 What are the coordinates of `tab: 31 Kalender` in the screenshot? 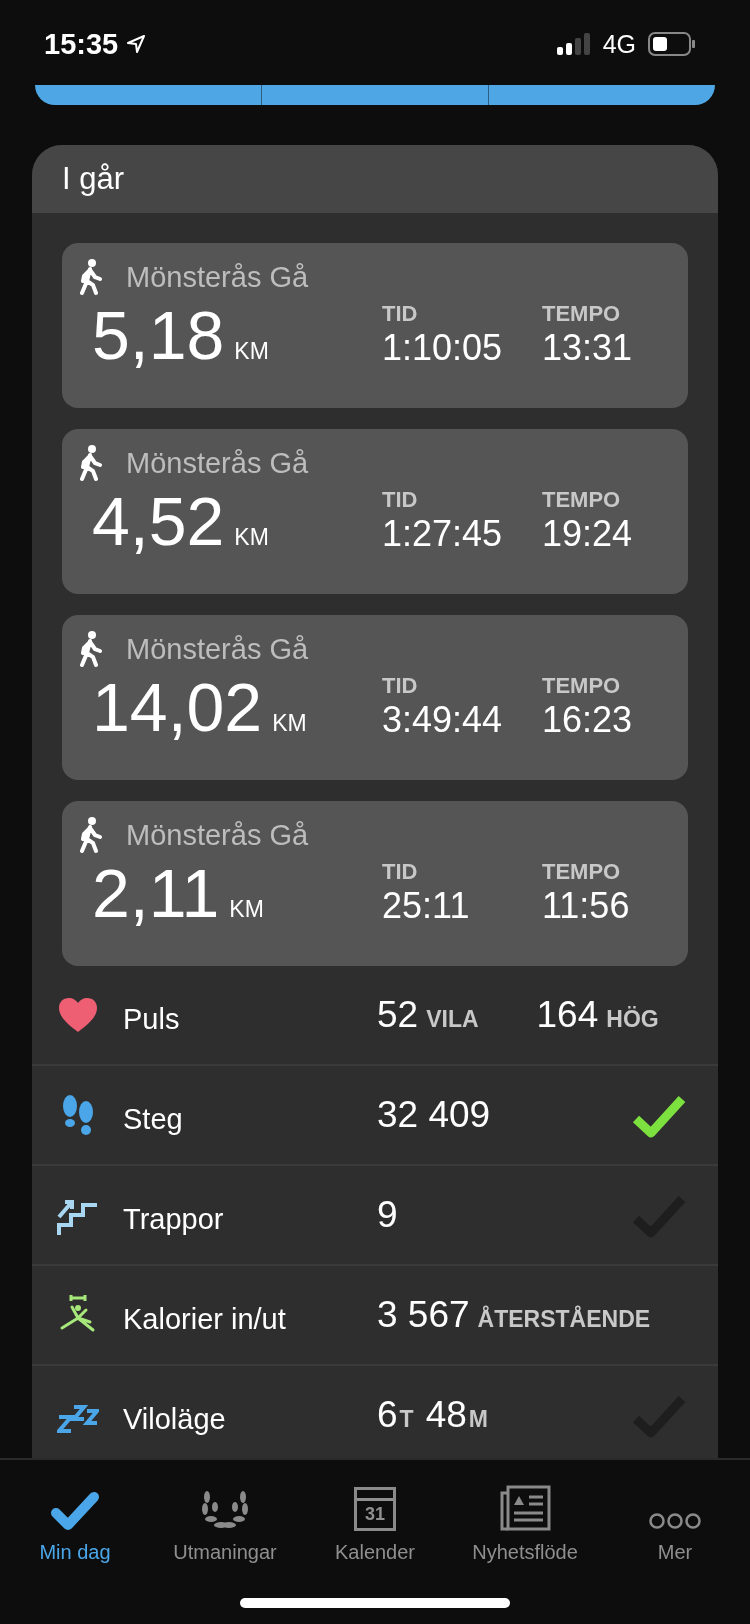 It's located at (375, 1512).